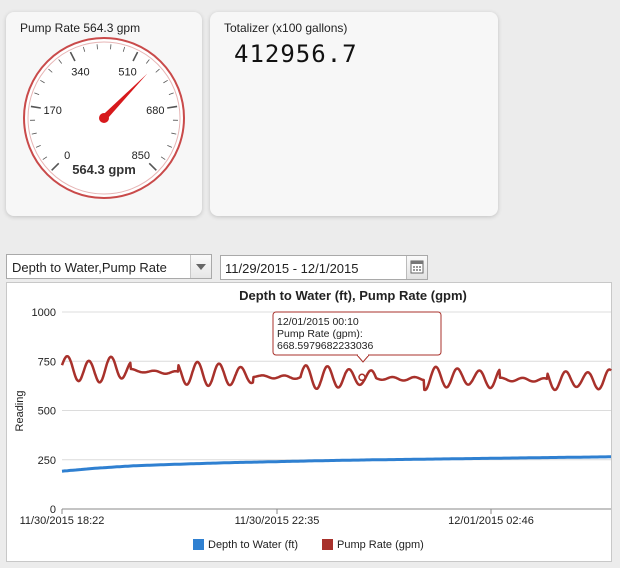 The width and height of the screenshot is (620, 568). I want to click on gauge-scale-label: 340, so click(80, 73).